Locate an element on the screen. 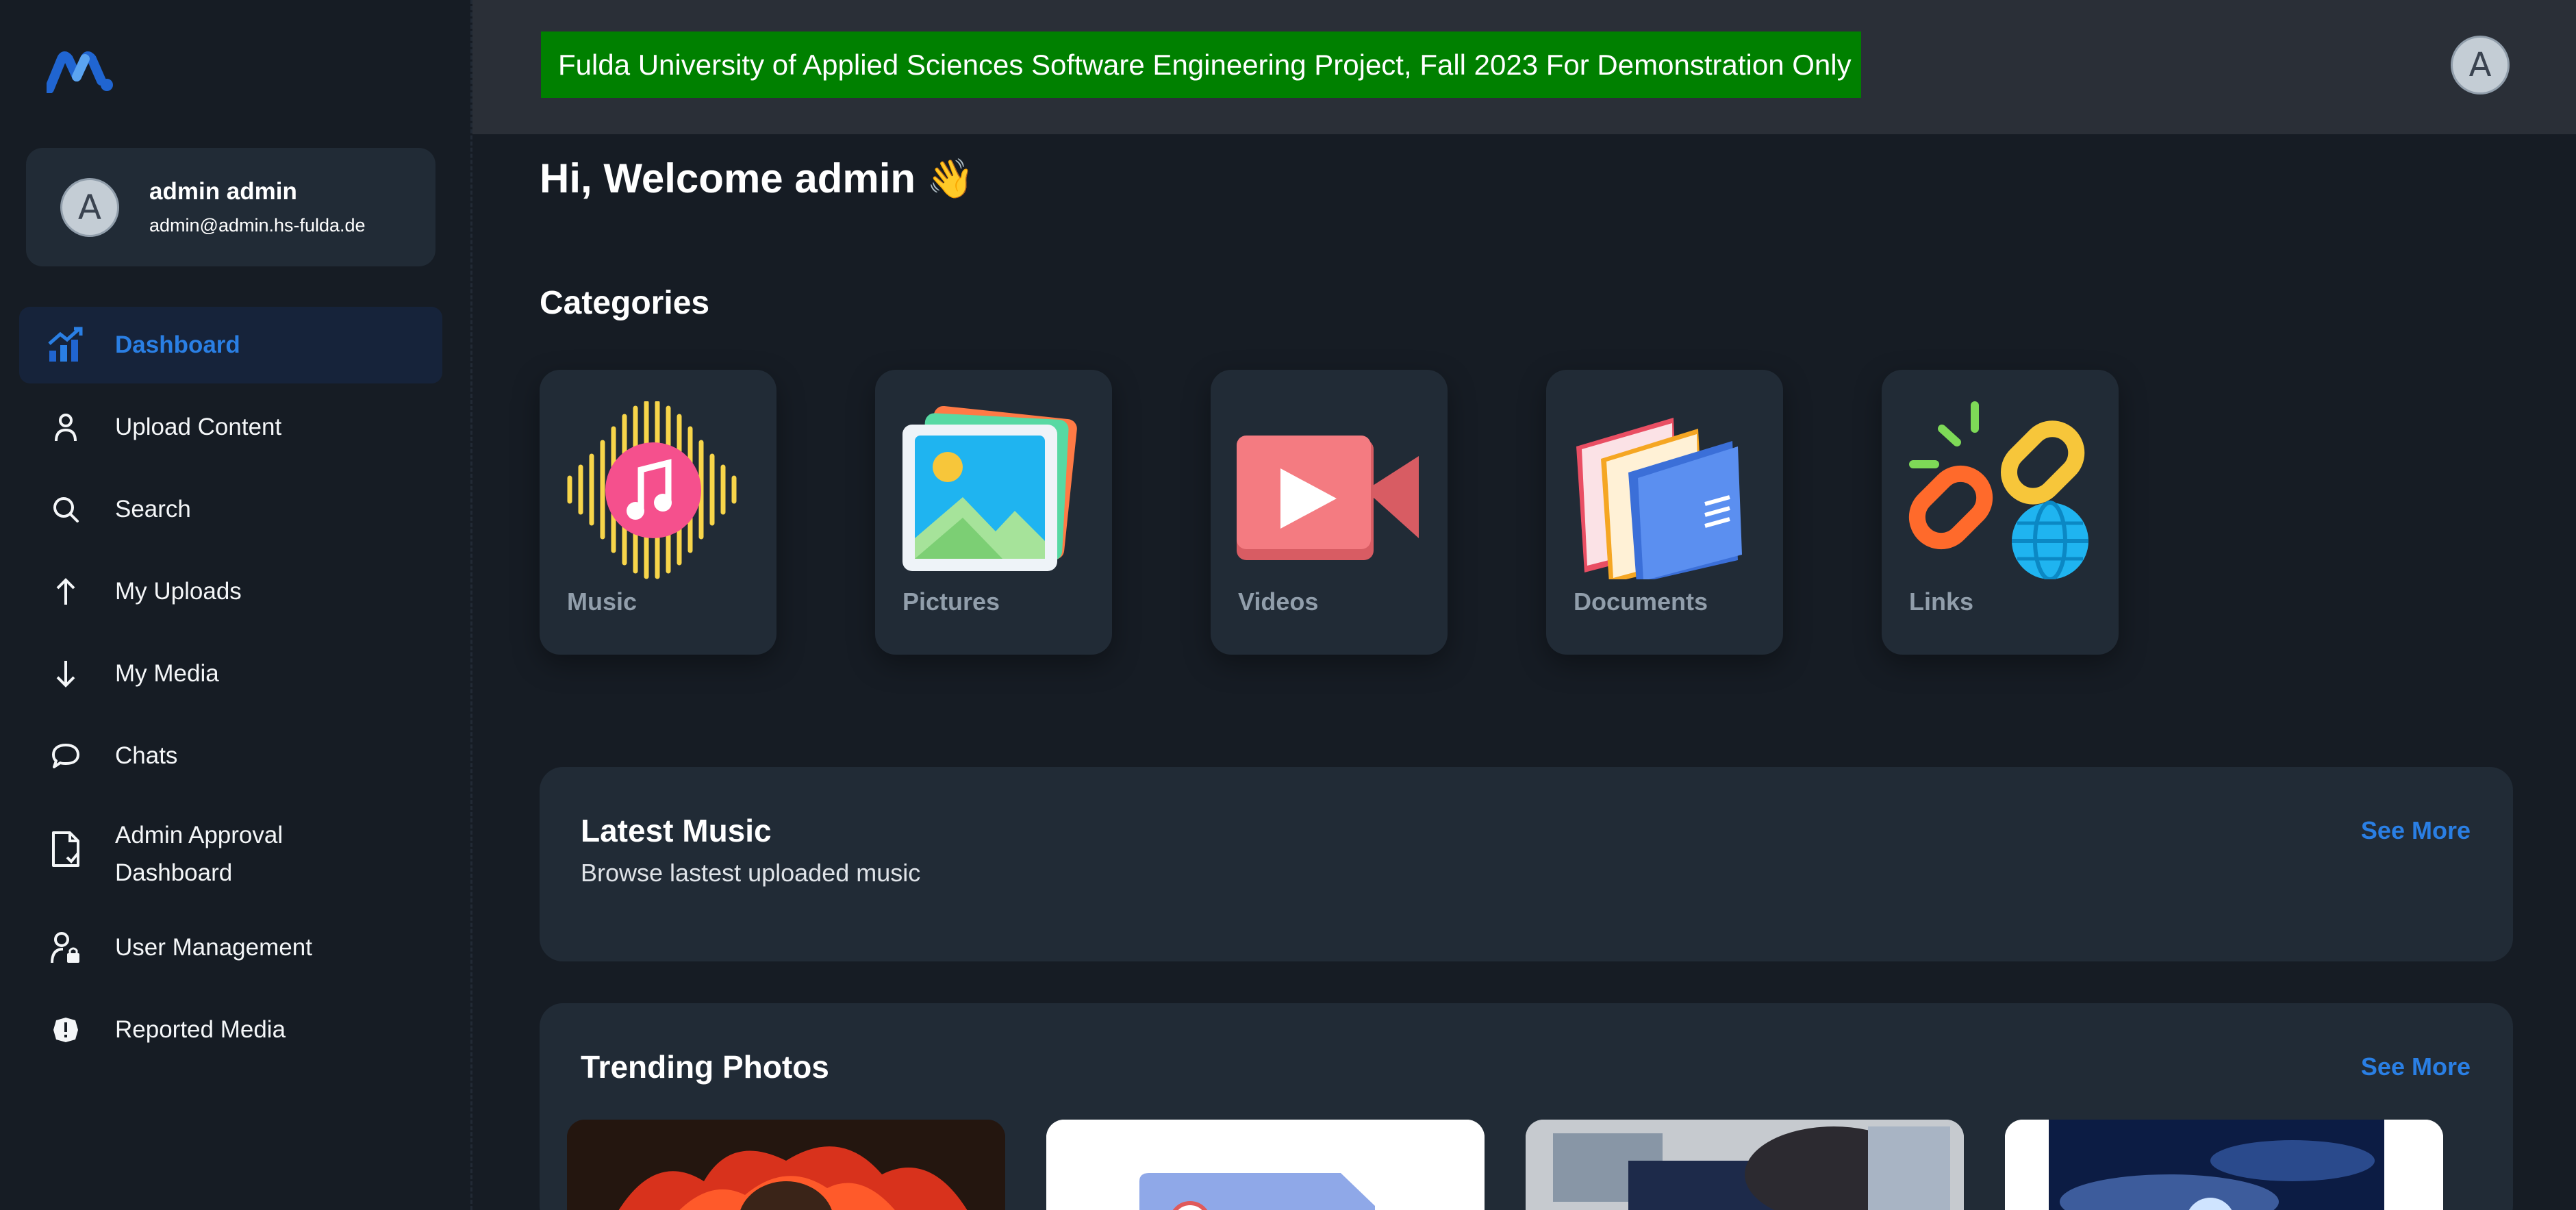  sidebar-item-my-uploads: My Uploads is located at coordinates (230, 591).